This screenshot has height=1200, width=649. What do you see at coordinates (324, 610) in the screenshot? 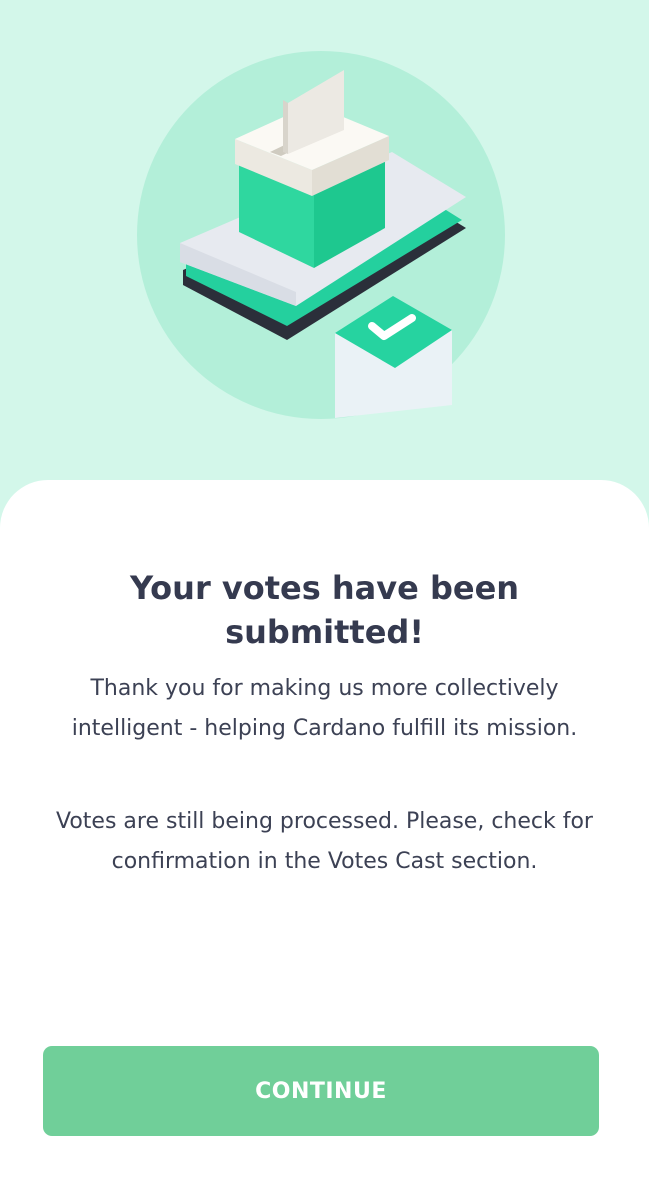
I see `confirmation-title: Your votes have been submitted!` at bounding box center [324, 610].